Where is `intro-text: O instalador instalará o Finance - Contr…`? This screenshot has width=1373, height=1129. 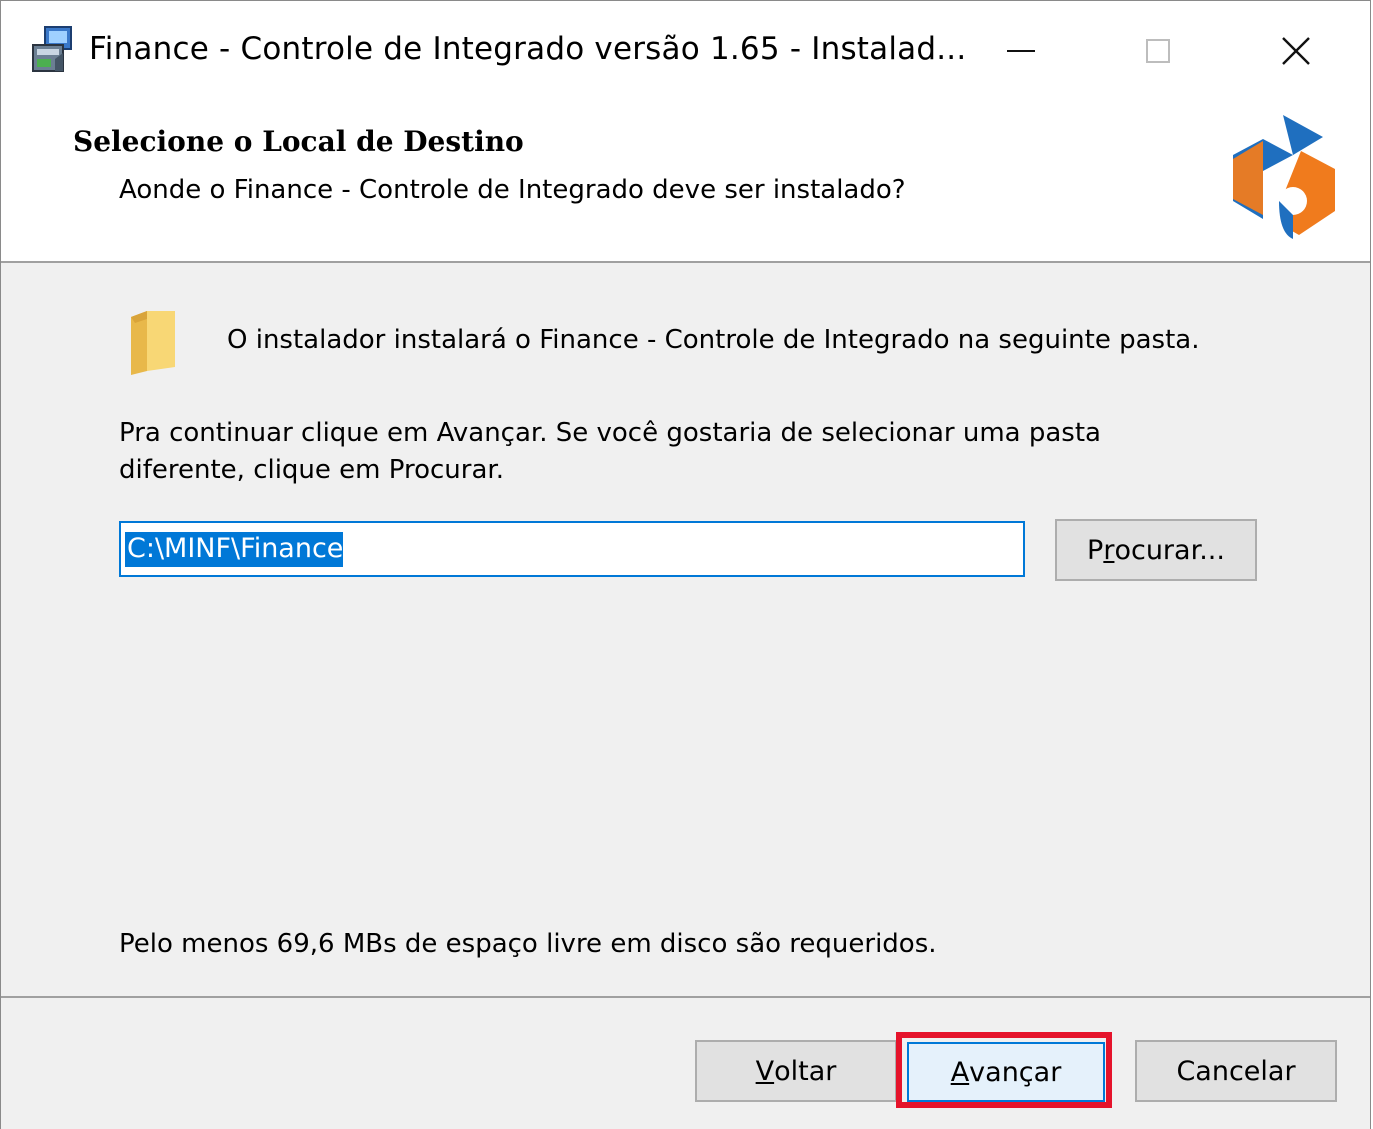 intro-text: O instalador instalará o Finance - Contr… is located at coordinates (713, 340).